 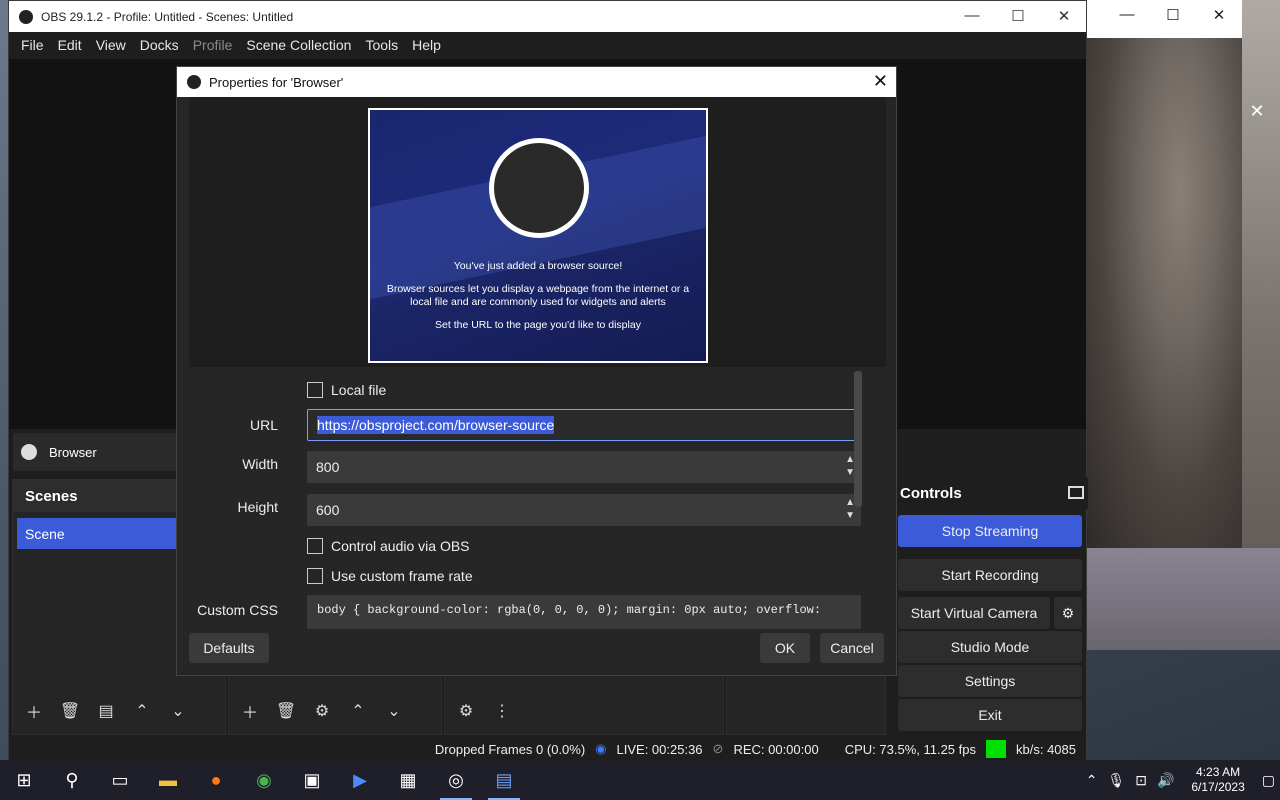 I want to click on background-window: — ☐ ✕, so click(x=1164, y=274).